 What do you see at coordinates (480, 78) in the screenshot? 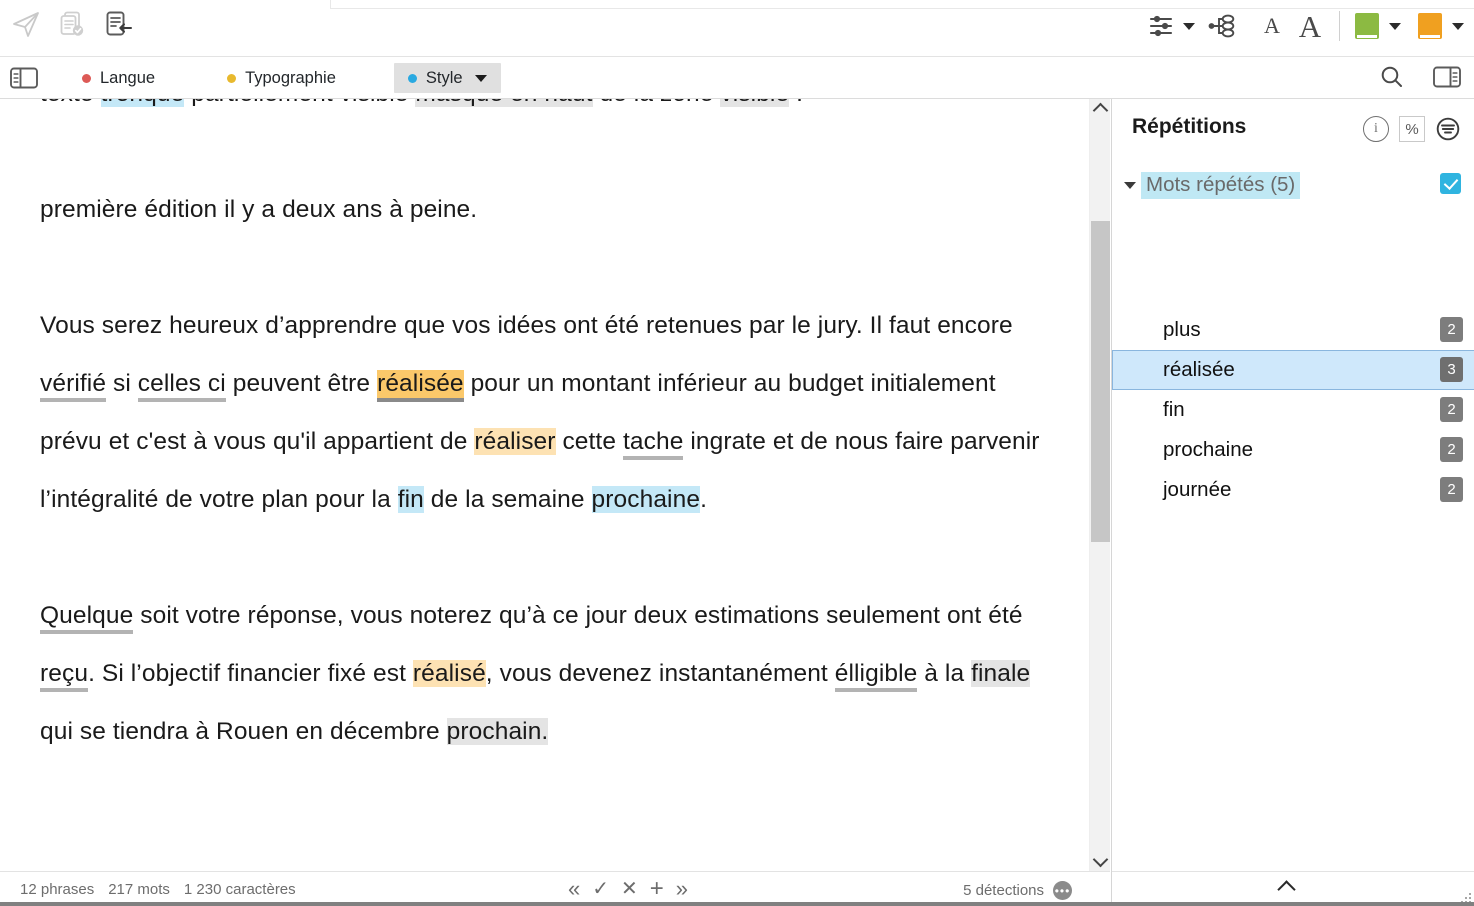
I see `tab-style-caret-icon` at bounding box center [480, 78].